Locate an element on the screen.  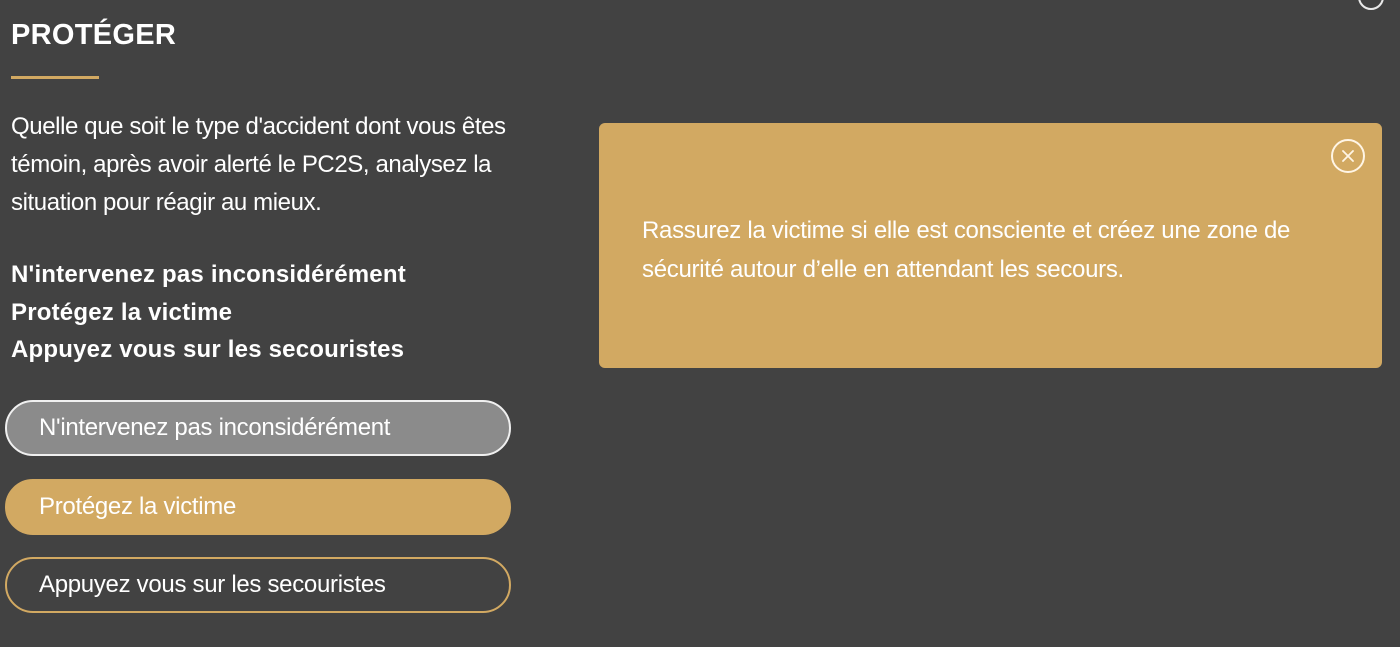
key-point: Protégez la victime is located at coordinates (122, 312).